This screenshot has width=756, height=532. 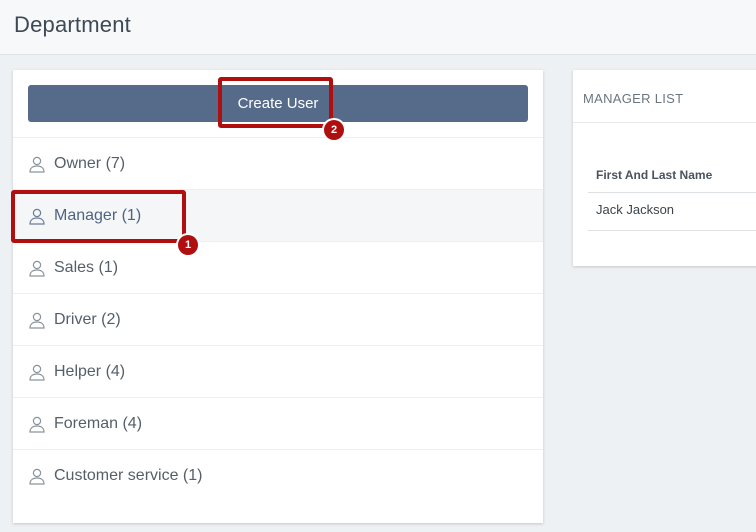 I want to click on role-label: Driver (2), so click(x=87, y=319).